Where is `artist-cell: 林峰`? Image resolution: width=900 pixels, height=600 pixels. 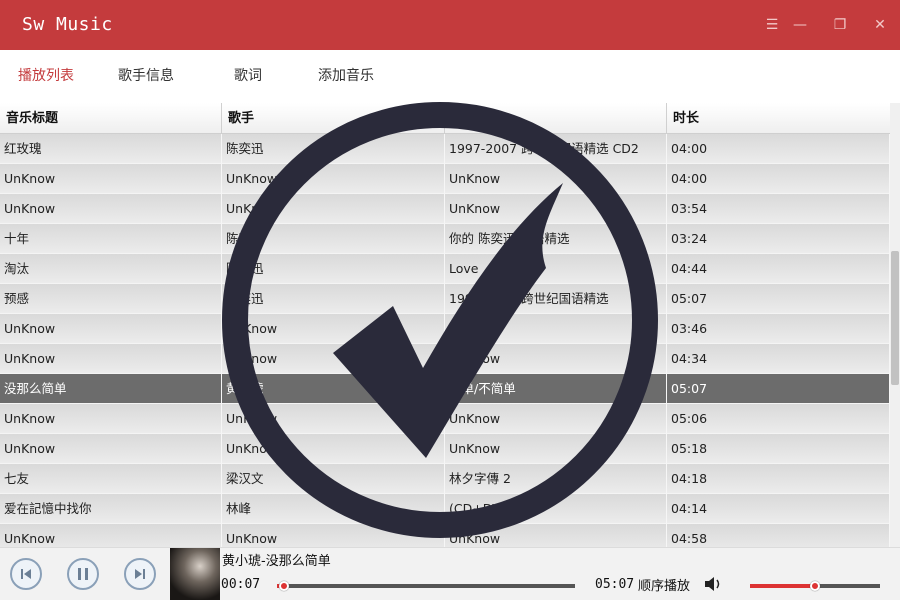 artist-cell: 林峰 is located at coordinates (333, 509).